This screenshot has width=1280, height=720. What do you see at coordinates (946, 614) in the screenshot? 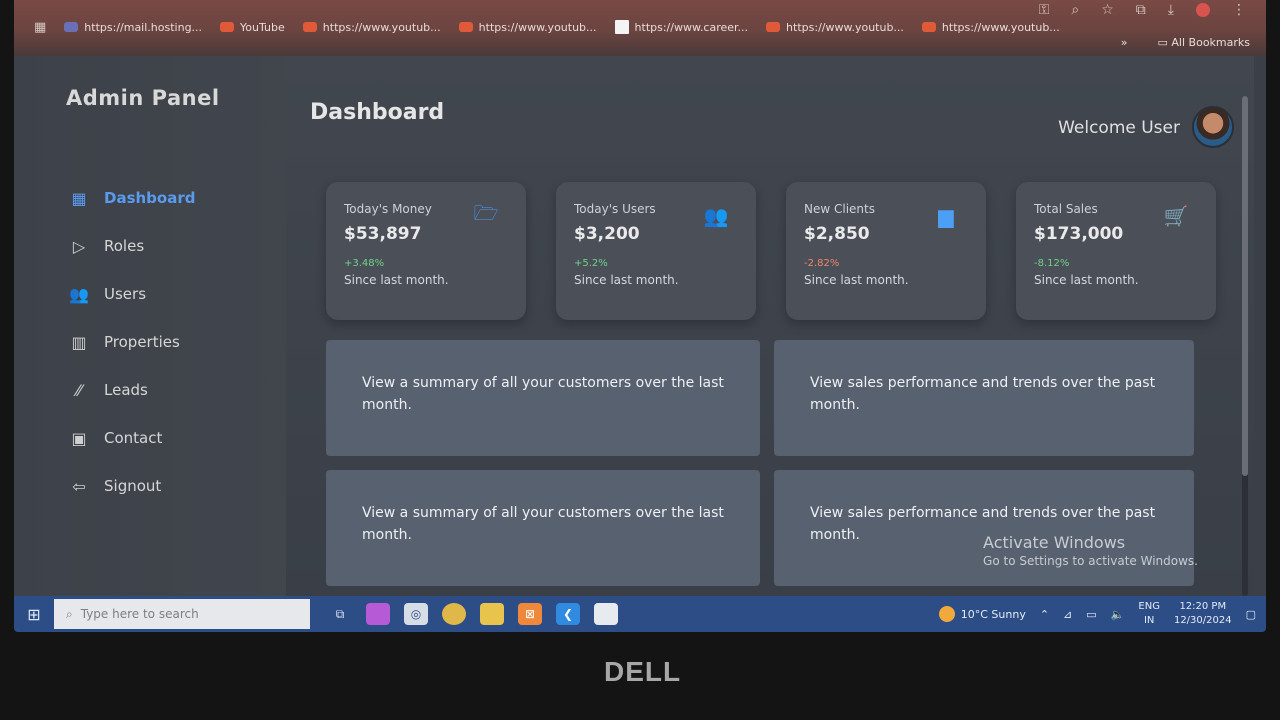
I see `sun-icon` at bounding box center [946, 614].